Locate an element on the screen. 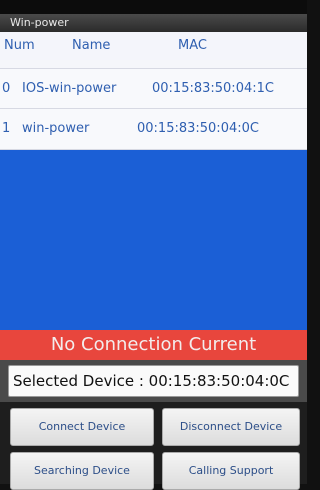  device-num: 0 is located at coordinates (6, 88).